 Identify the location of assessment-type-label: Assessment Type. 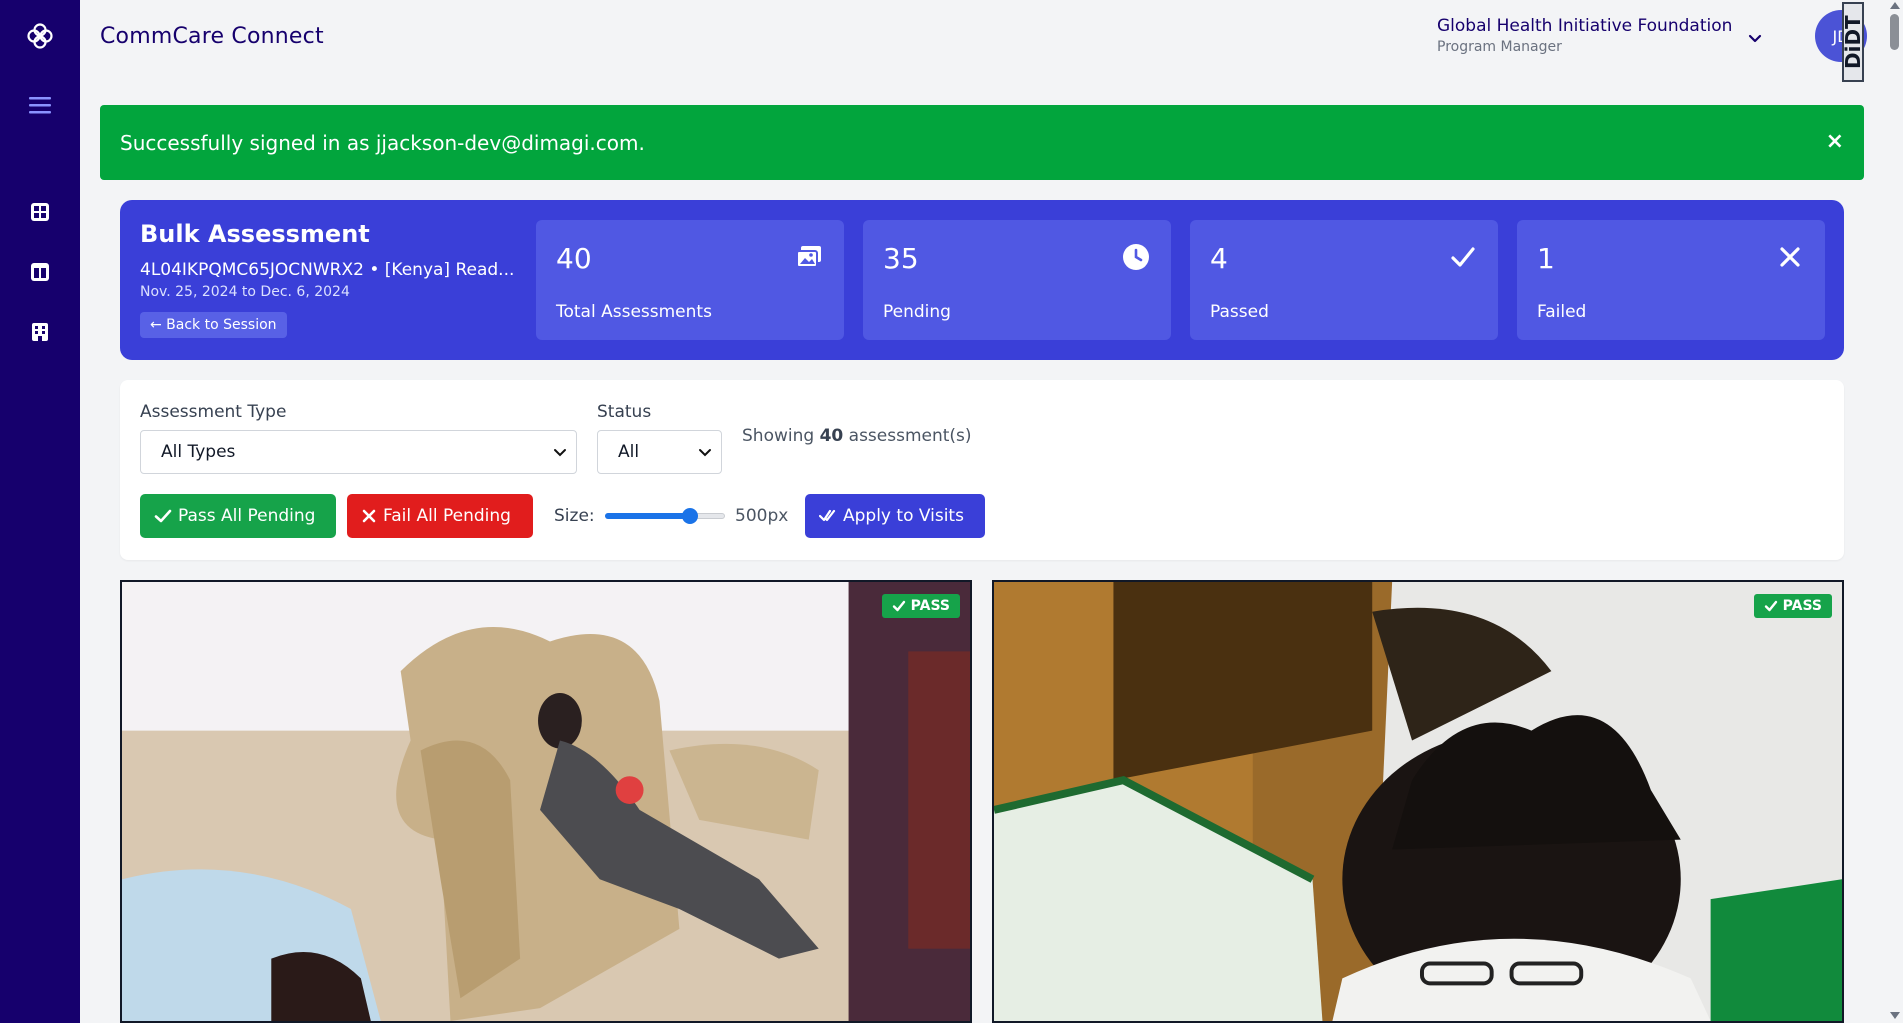
(213, 412).